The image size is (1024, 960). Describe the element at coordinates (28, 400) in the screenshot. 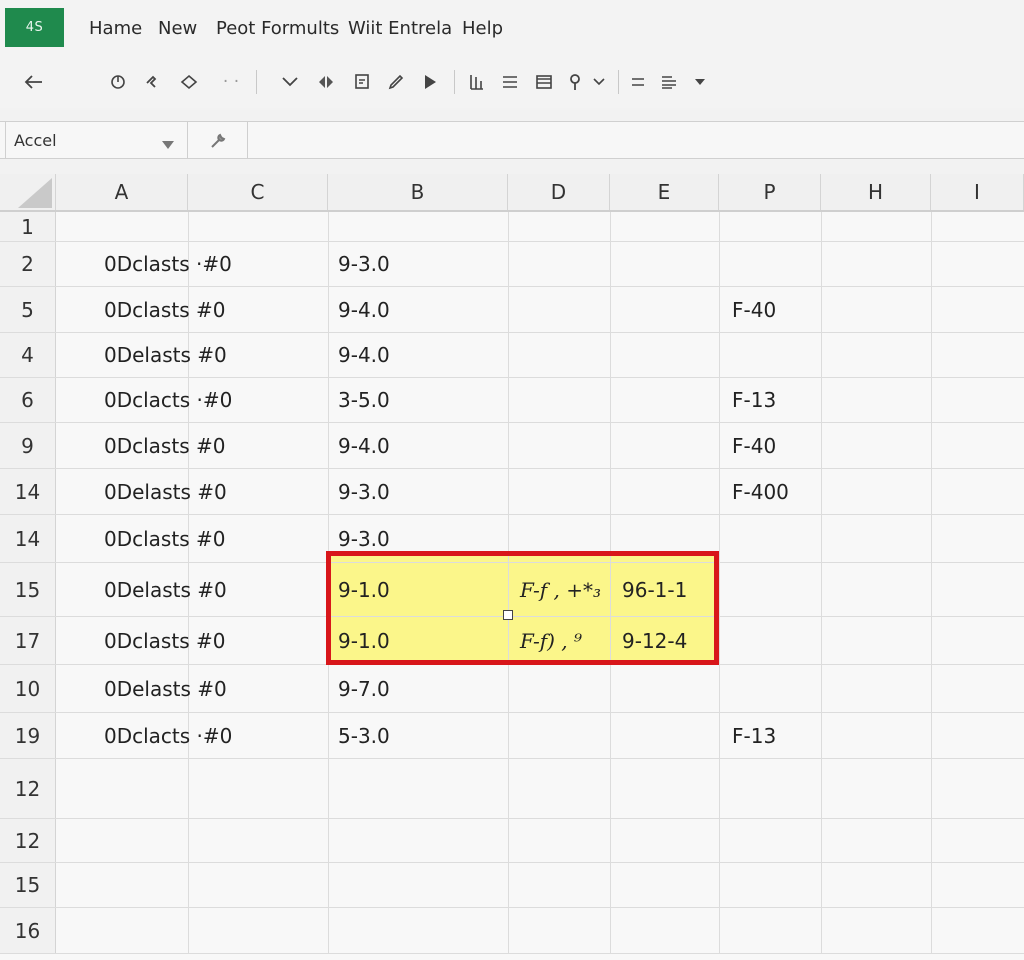

I see `row-header: 6` at that location.